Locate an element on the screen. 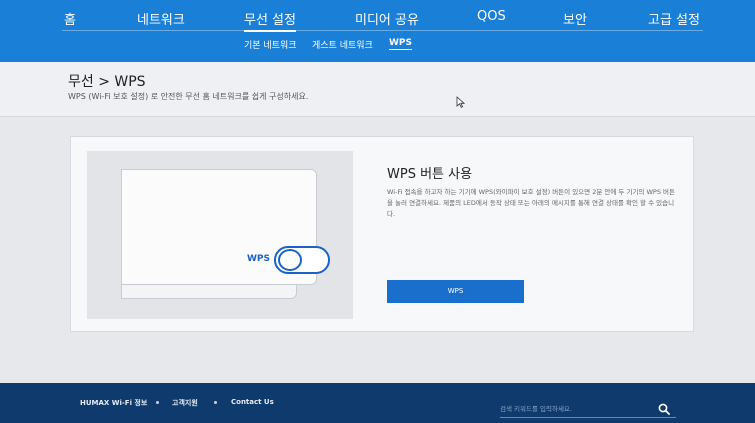 This screenshot has width=755, height=423. page-title: 무선 > WPS is located at coordinates (107, 82).